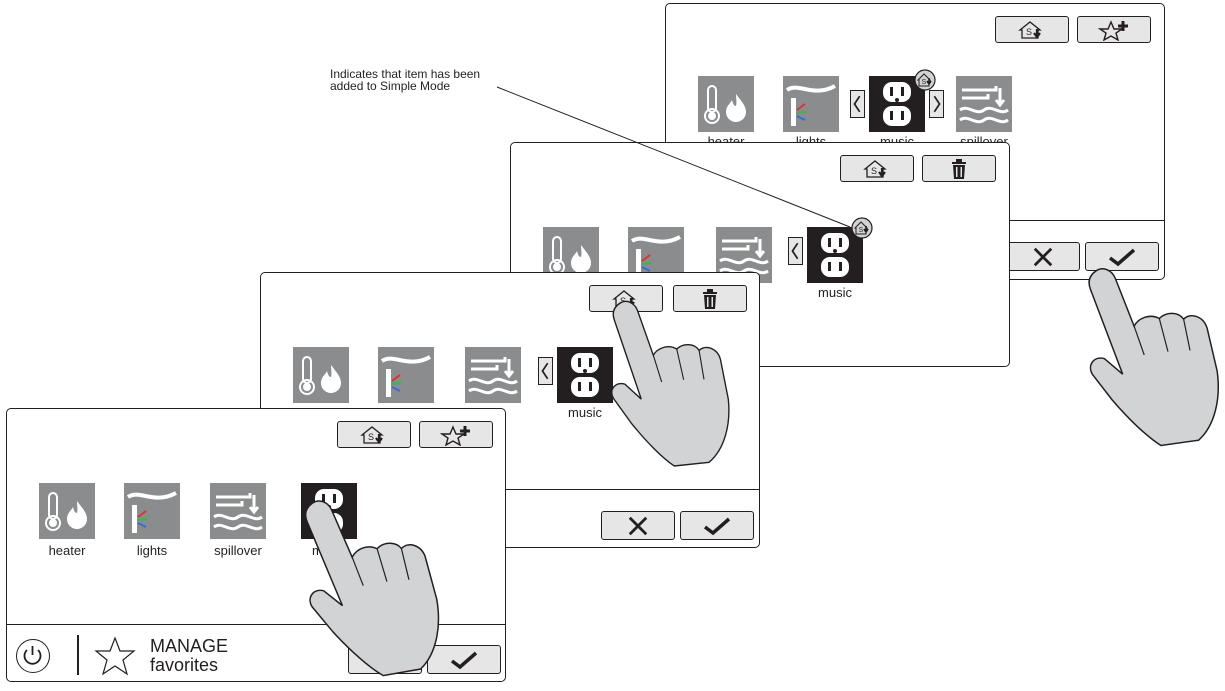 The height and width of the screenshot is (691, 1225). What do you see at coordinates (835, 292) in the screenshot?
I see `music-label: music` at bounding box center [835, 292].